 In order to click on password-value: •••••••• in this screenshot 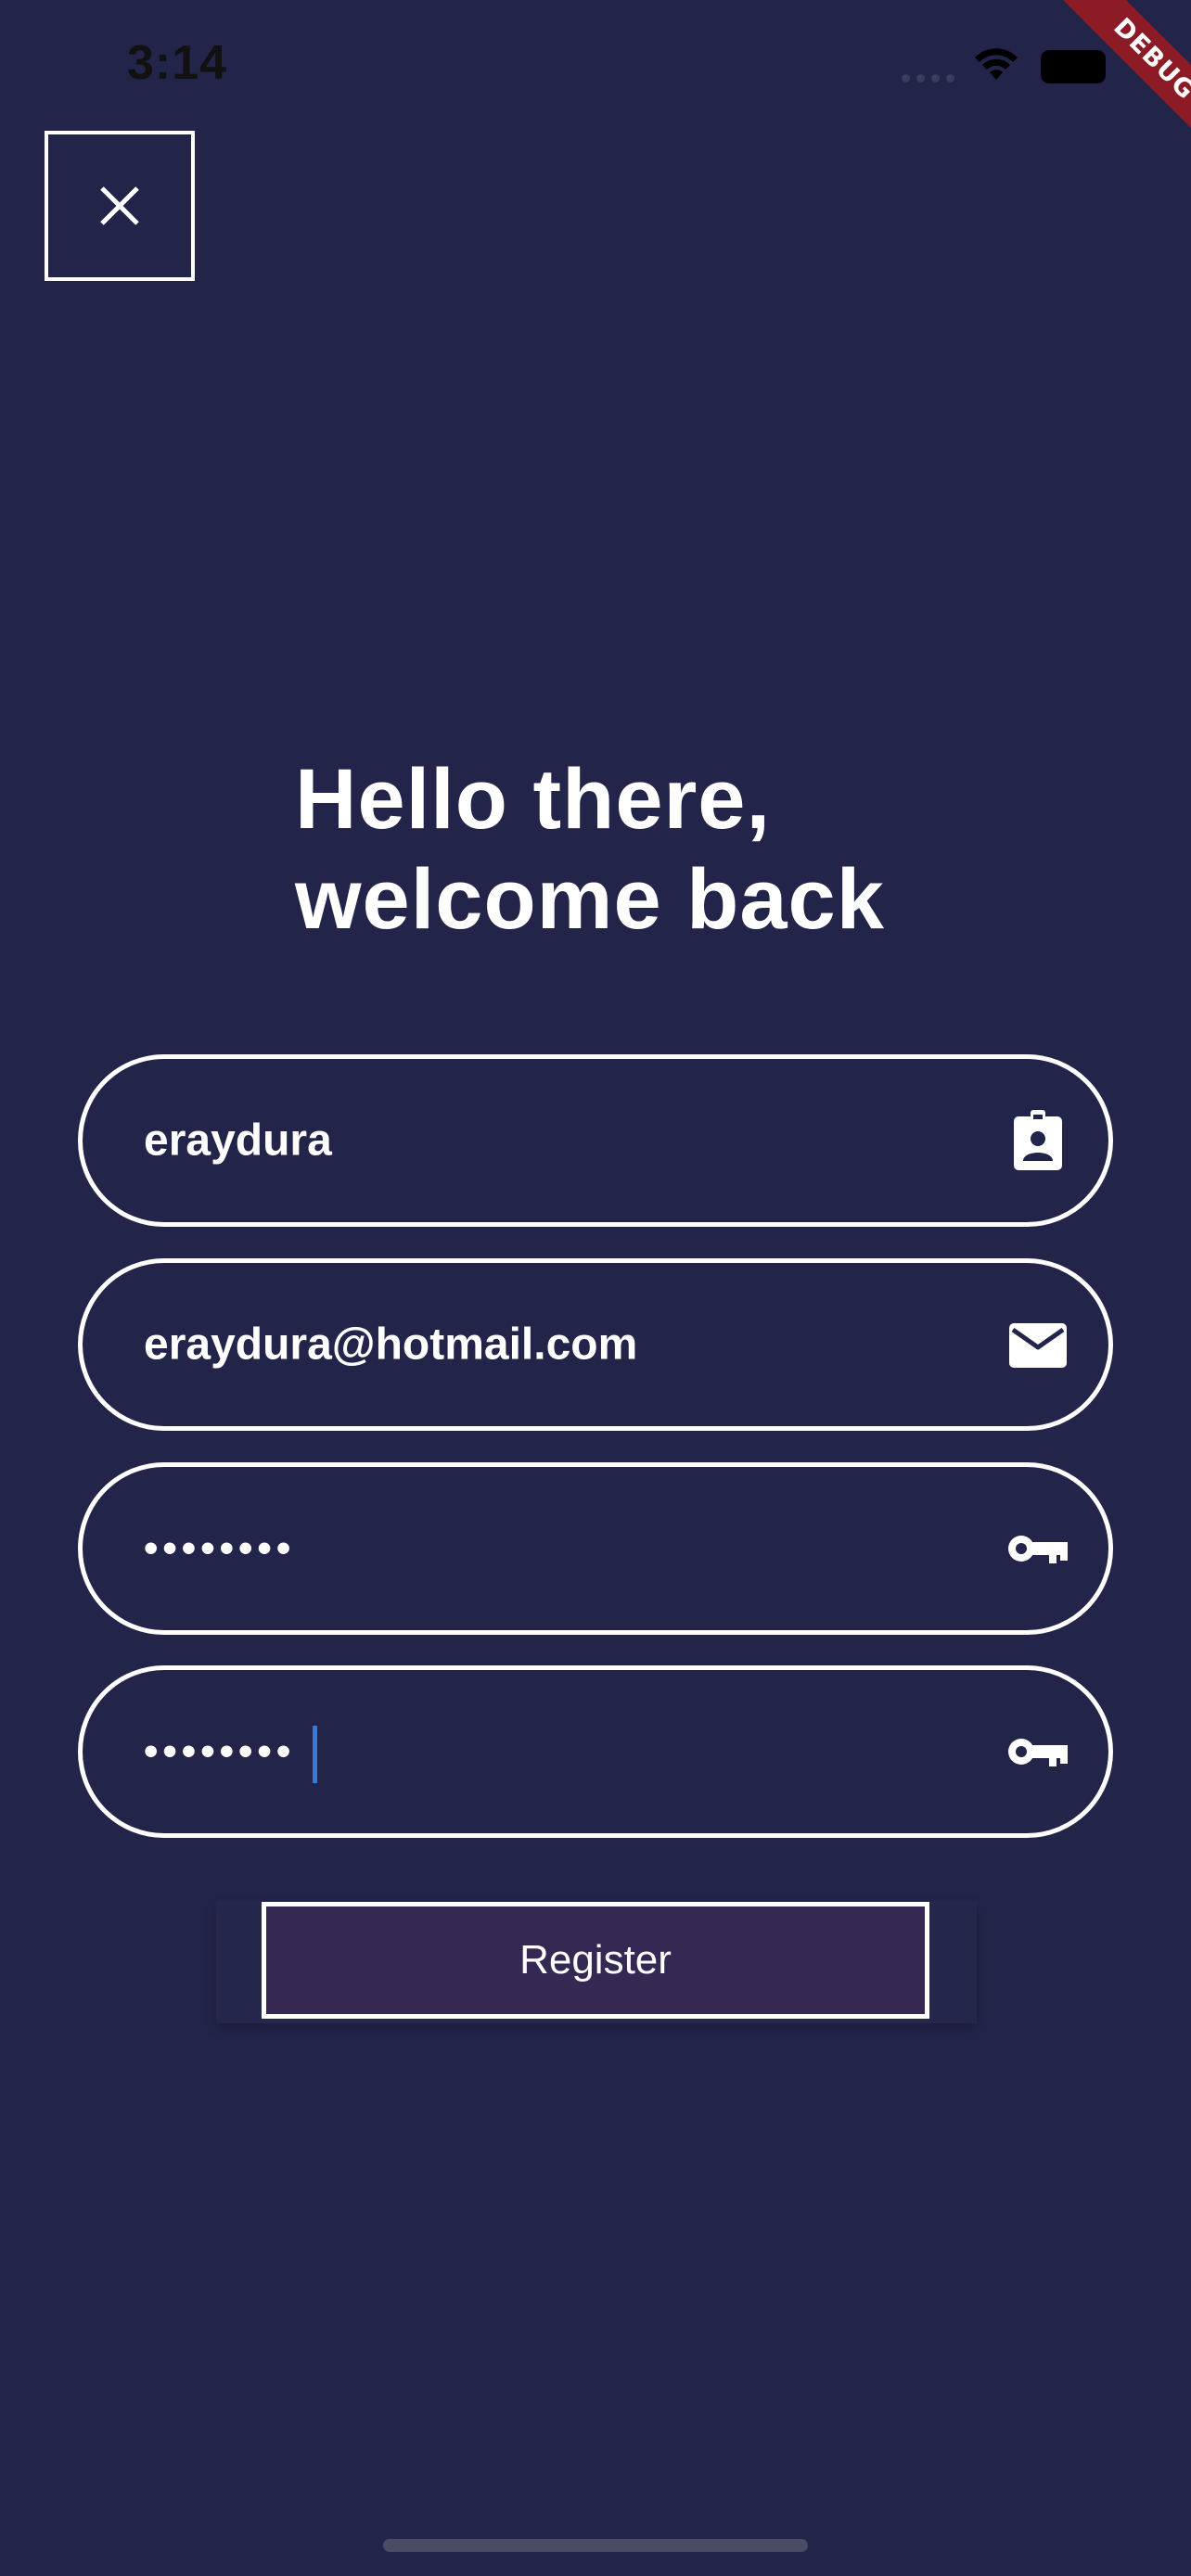, I will do `click(220, 1548)`.